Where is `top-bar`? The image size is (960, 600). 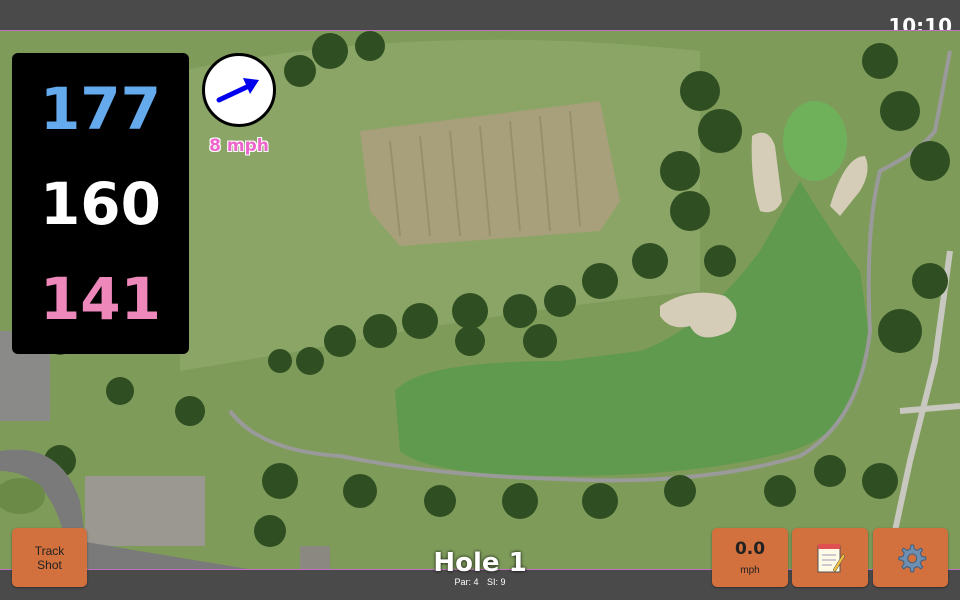
top-bar is located at coordinates (480, 15).